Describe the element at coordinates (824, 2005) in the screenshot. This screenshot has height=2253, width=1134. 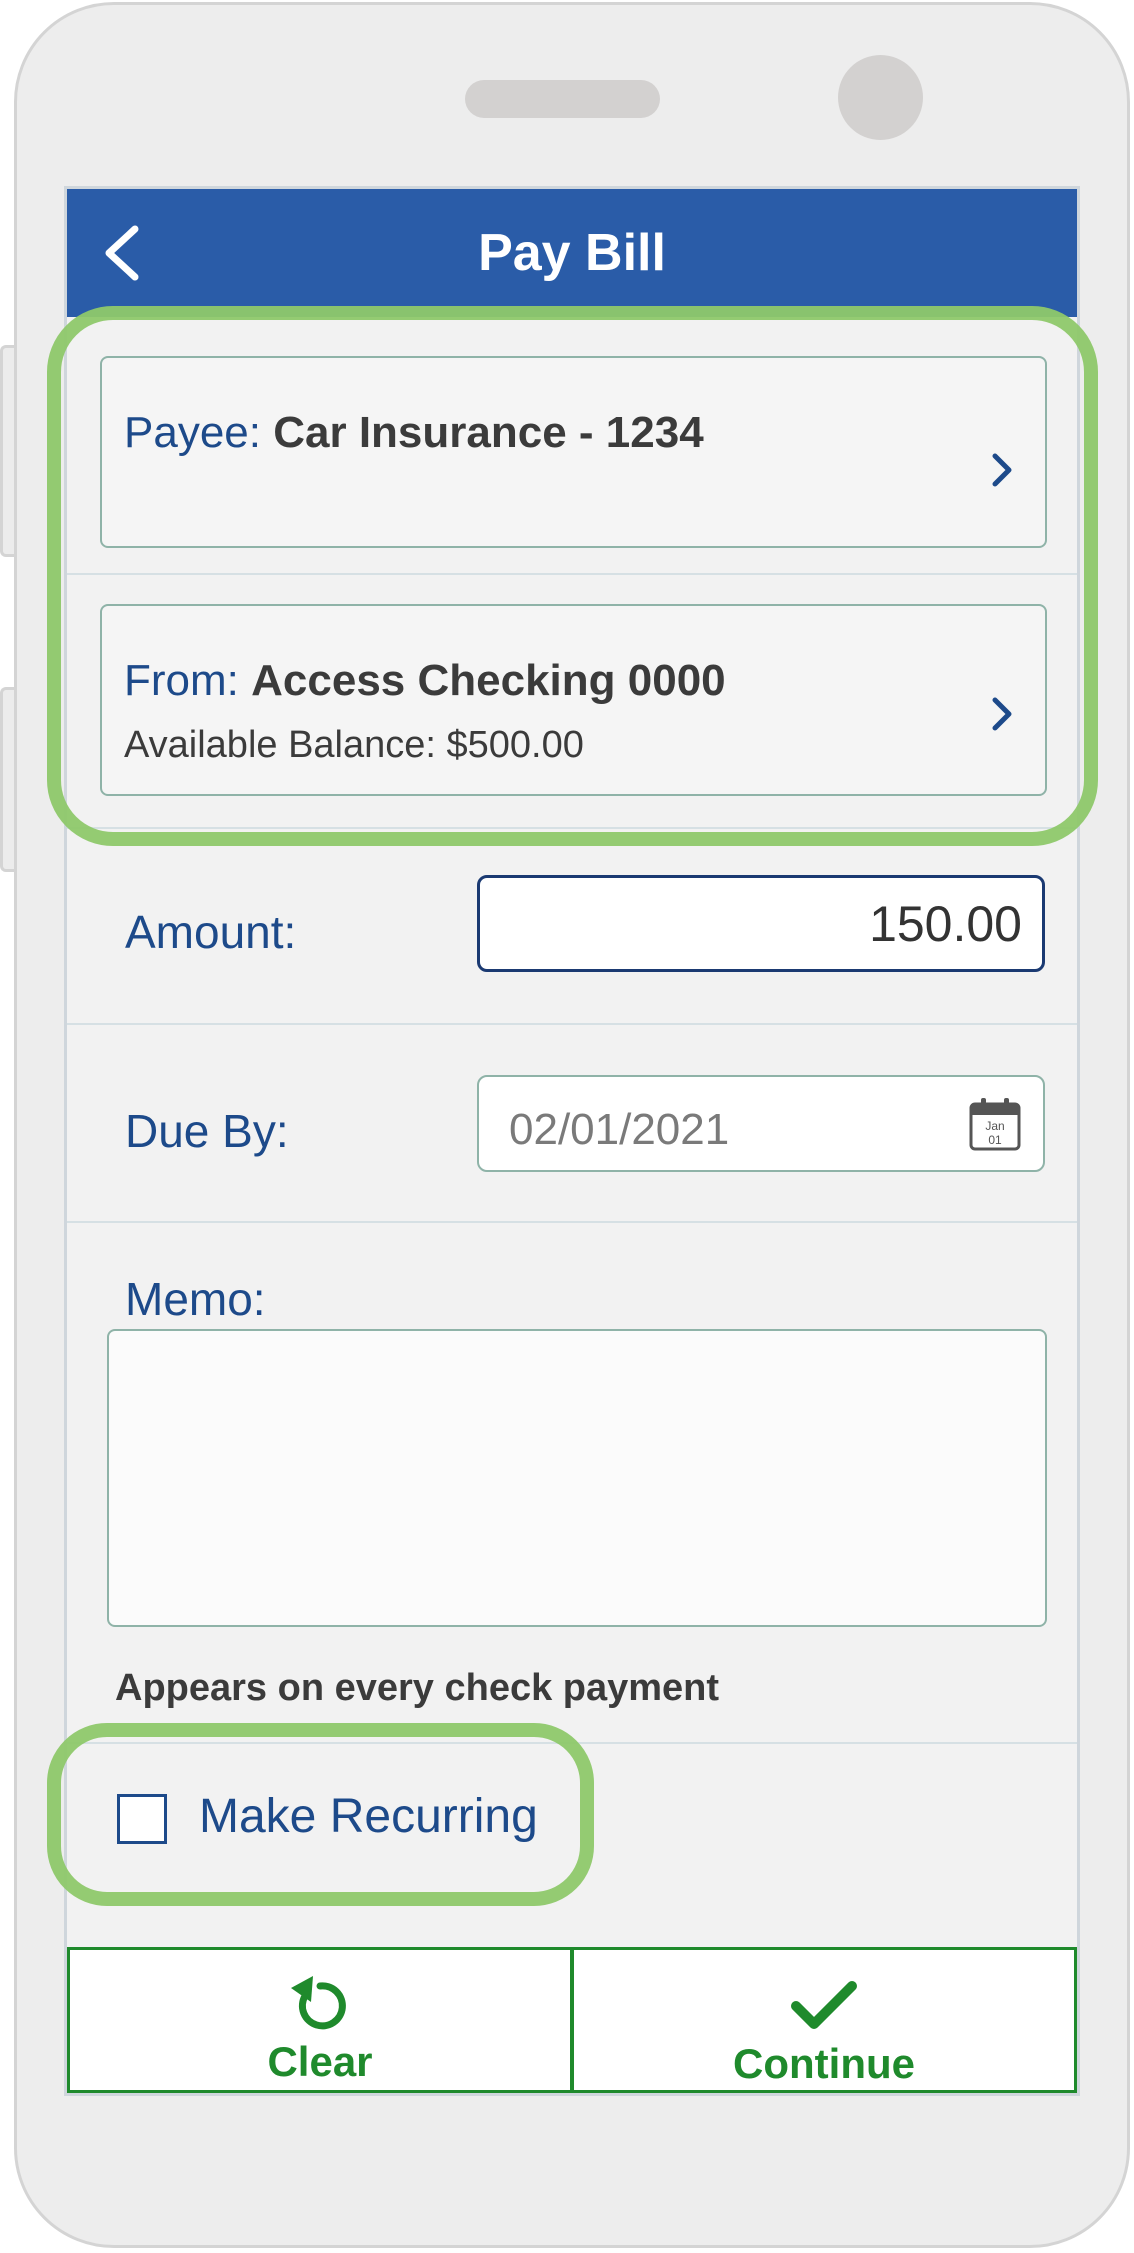
I see `checkmark-icon` at that location.